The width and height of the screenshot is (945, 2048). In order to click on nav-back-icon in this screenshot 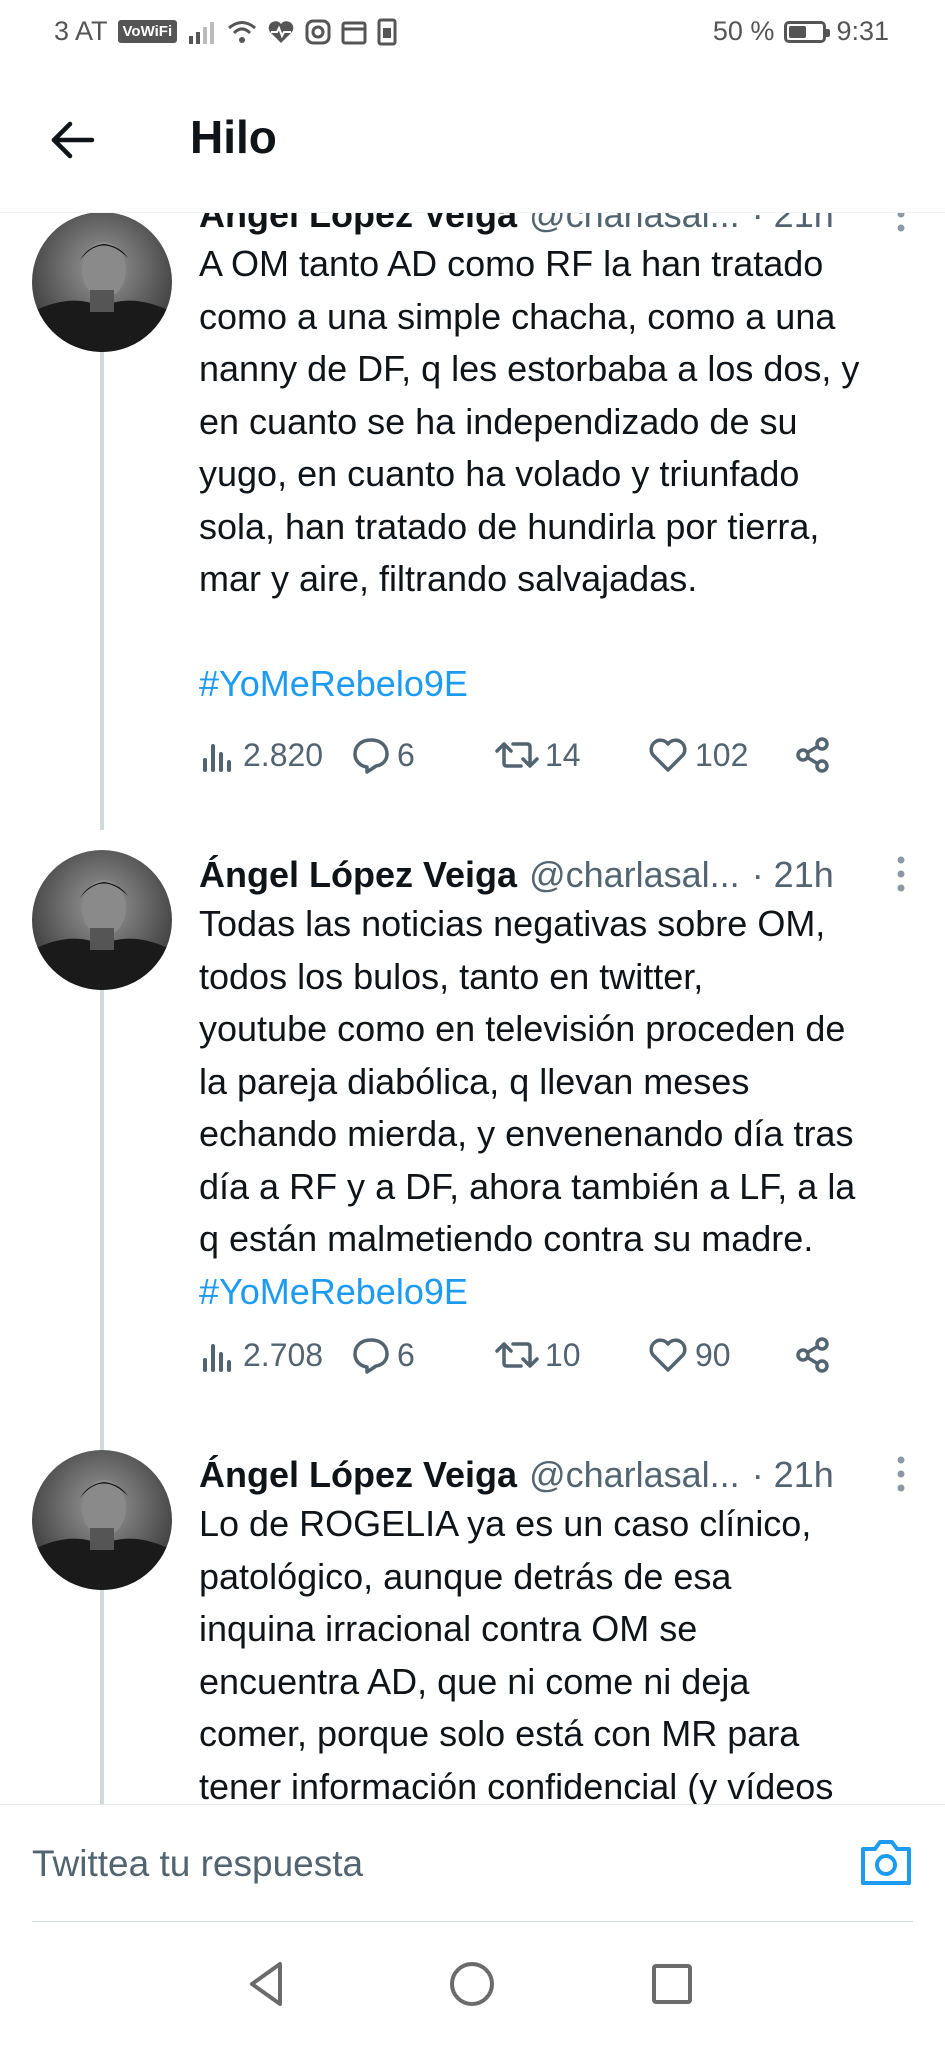, I will do `click(270, 1984)`.